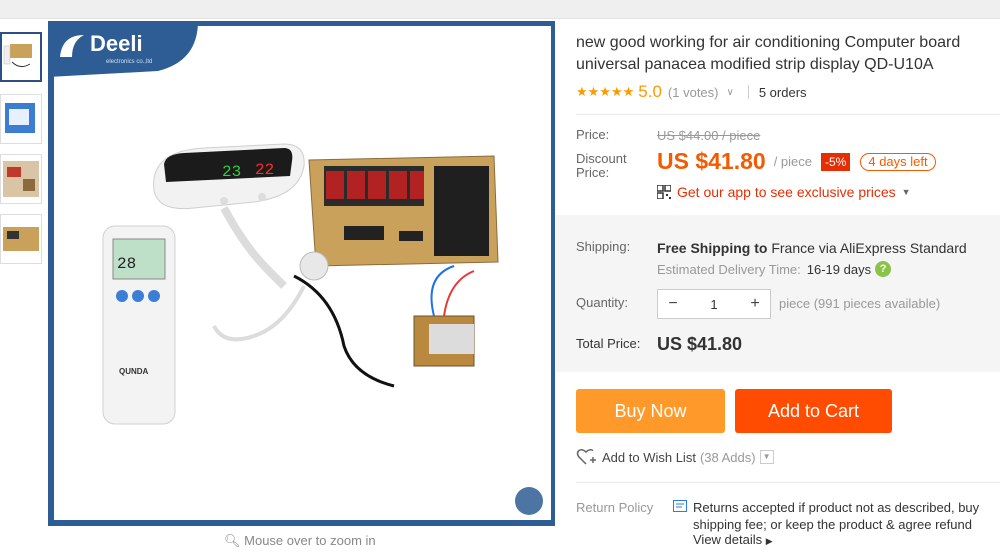  Describe the element at coordinates (310, 540) in the screenshot. I see `zoom-hint-text: Mouse over to zoom in` at that location.